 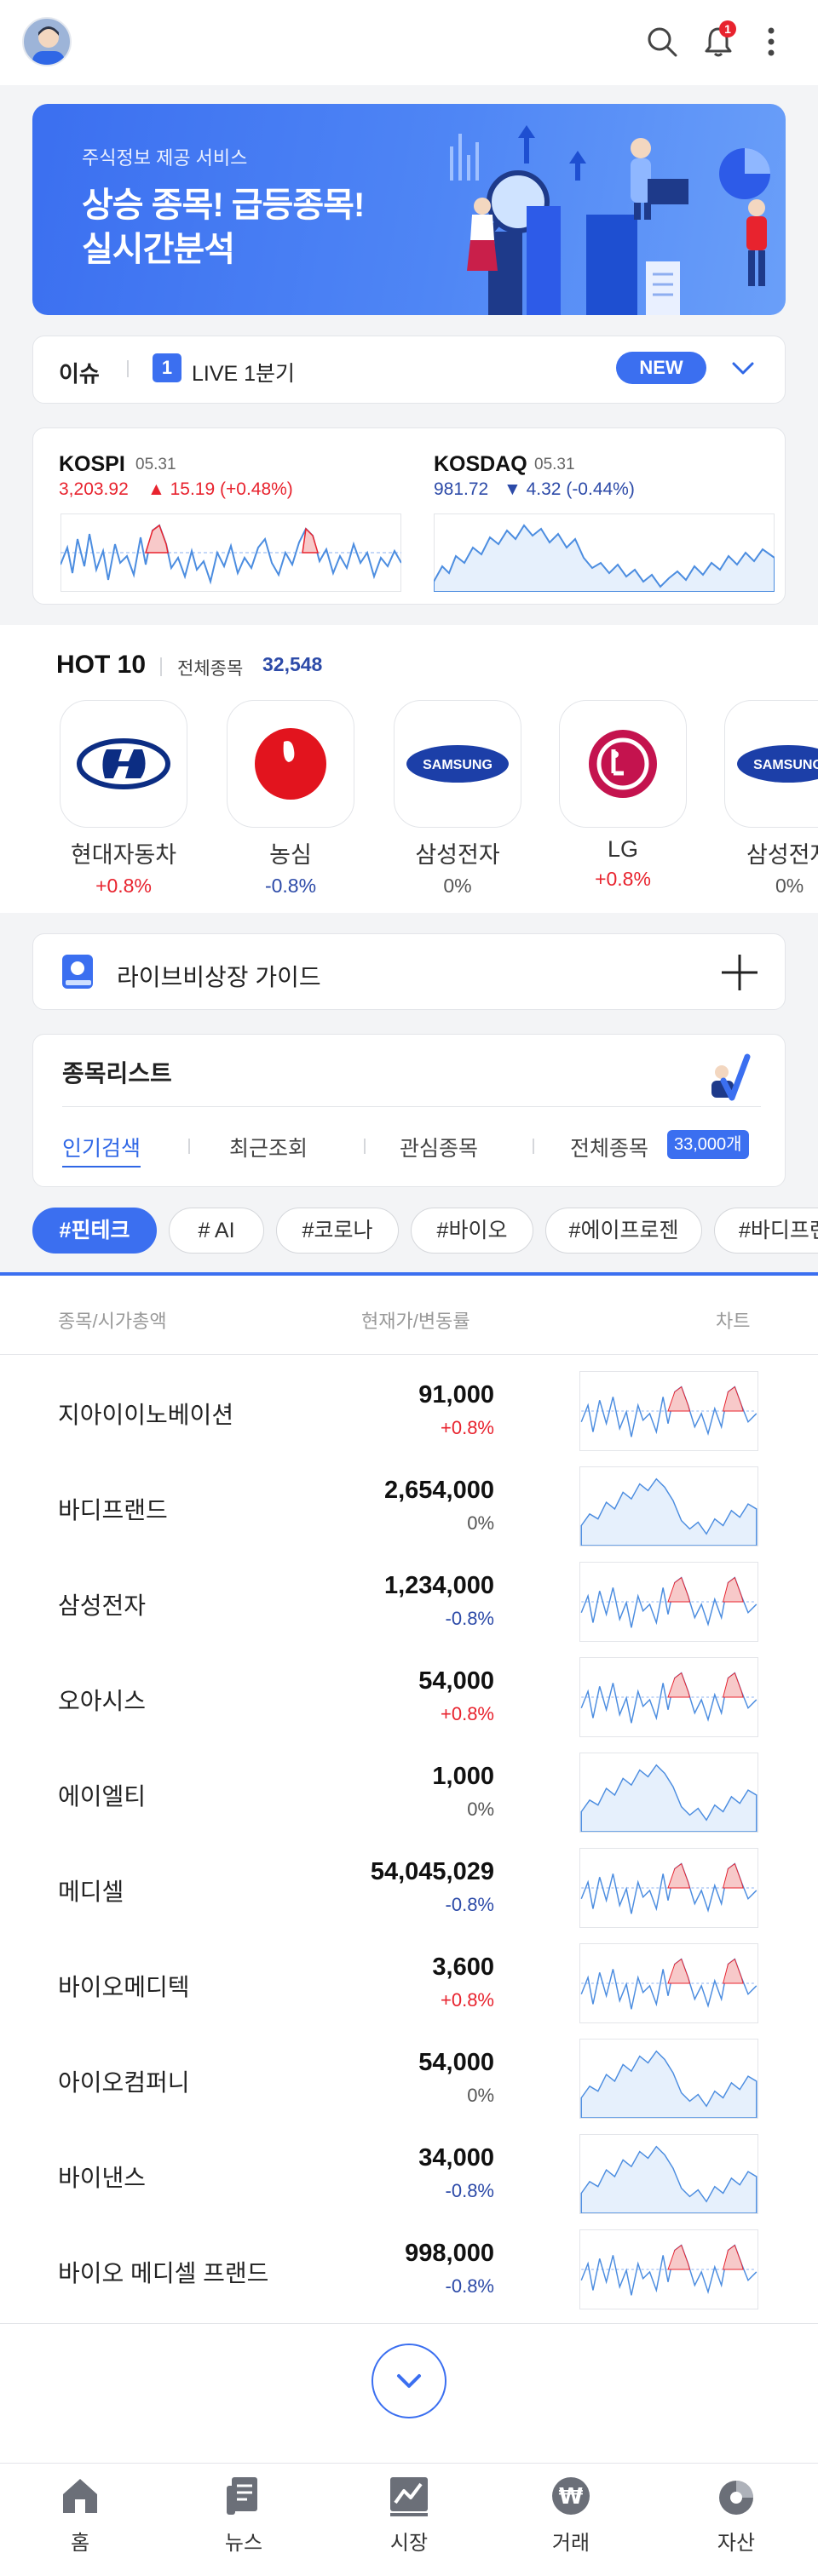 What do you see at coordinates (409, 1885) in the screenshot?
I see `table-row: 메디셀 54,045,029 -0.8%` at bounding box center [409, 1885].